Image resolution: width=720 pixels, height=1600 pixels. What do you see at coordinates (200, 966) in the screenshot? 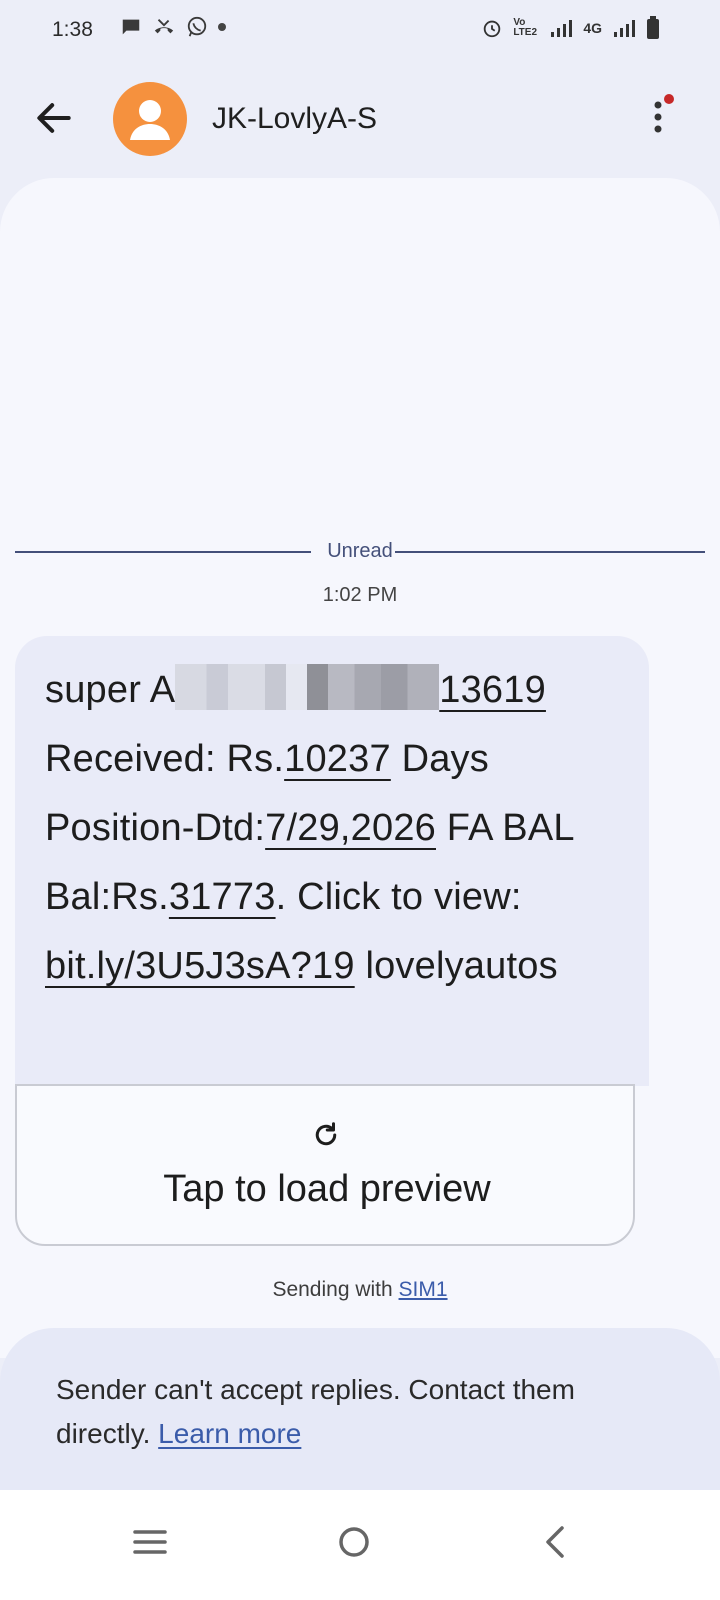
I see `message-link: bit.ly/3U5J3sA?19` at bounding box center [200, 966].